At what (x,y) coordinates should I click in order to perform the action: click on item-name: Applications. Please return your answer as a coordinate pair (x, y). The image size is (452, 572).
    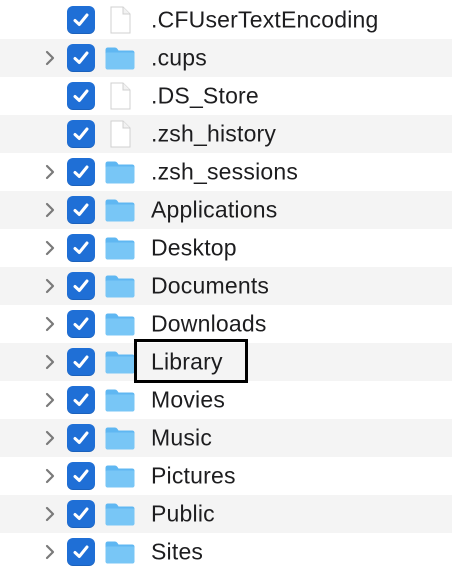
    Looking at the image, I should click on (214, 209).